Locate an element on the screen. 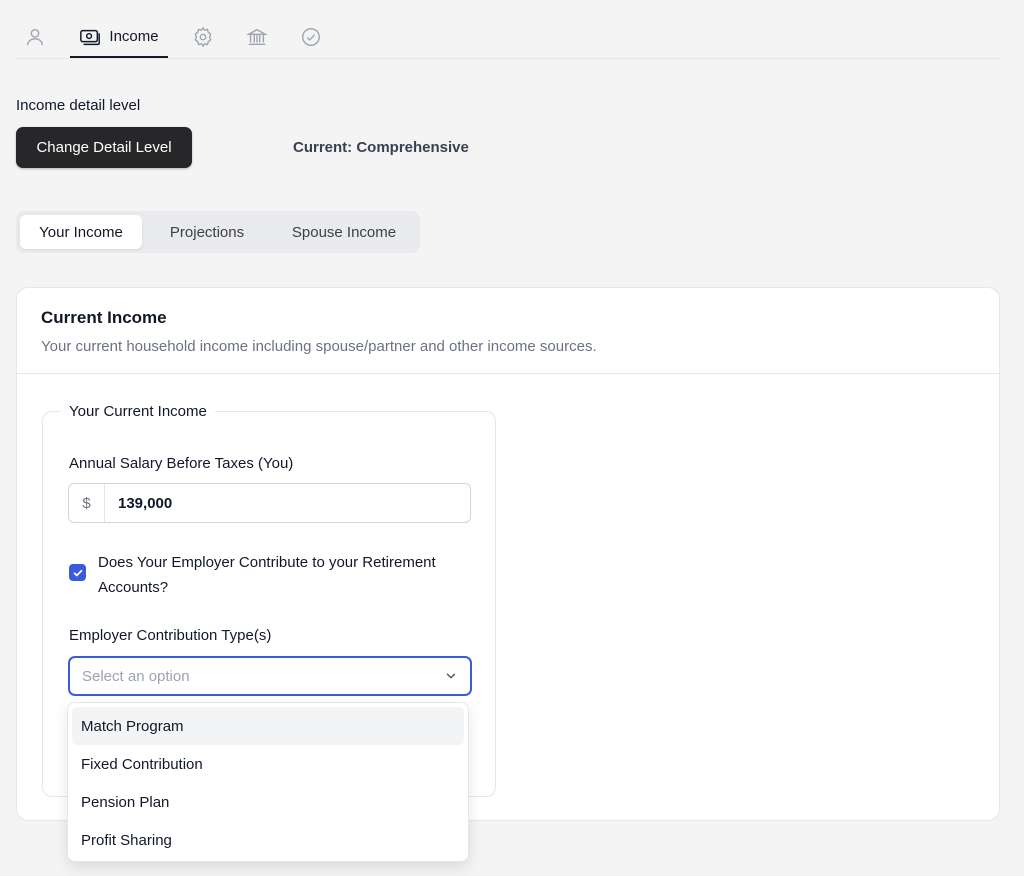 The height and width of the screenshot is (876, 1024). option-profit-sharing: Profit Sharing is located at coordinates (268, 840).